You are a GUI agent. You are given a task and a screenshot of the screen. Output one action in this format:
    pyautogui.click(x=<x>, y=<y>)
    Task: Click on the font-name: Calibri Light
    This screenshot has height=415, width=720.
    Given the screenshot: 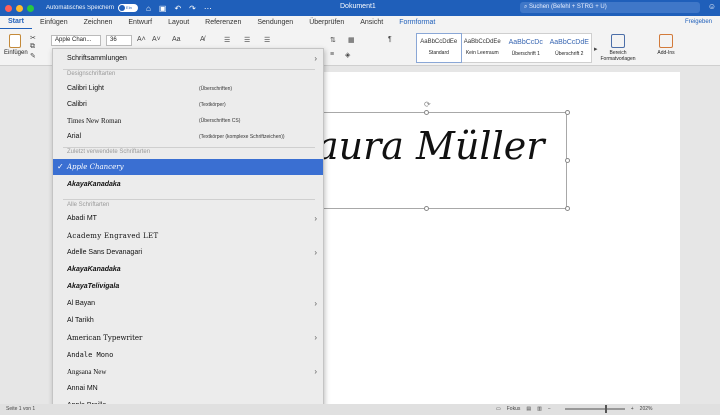 What is the action you would take?
    pyautogui.click(x=85, y=88)
    